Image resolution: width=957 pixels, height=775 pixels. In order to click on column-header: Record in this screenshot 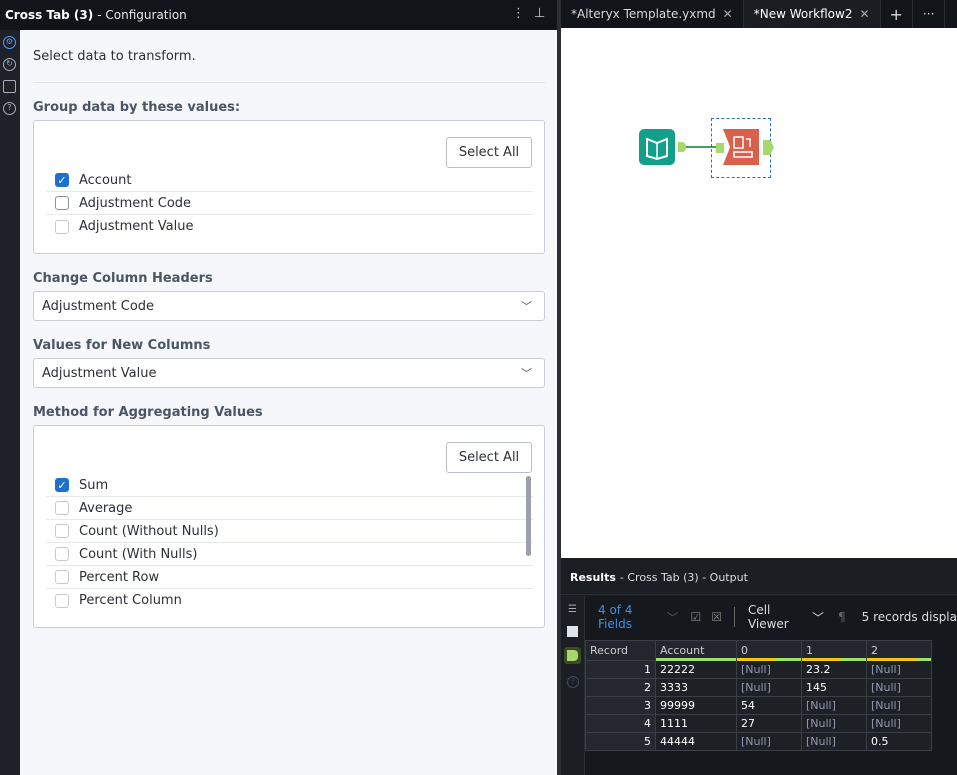, I will do `click(620, 650)`.